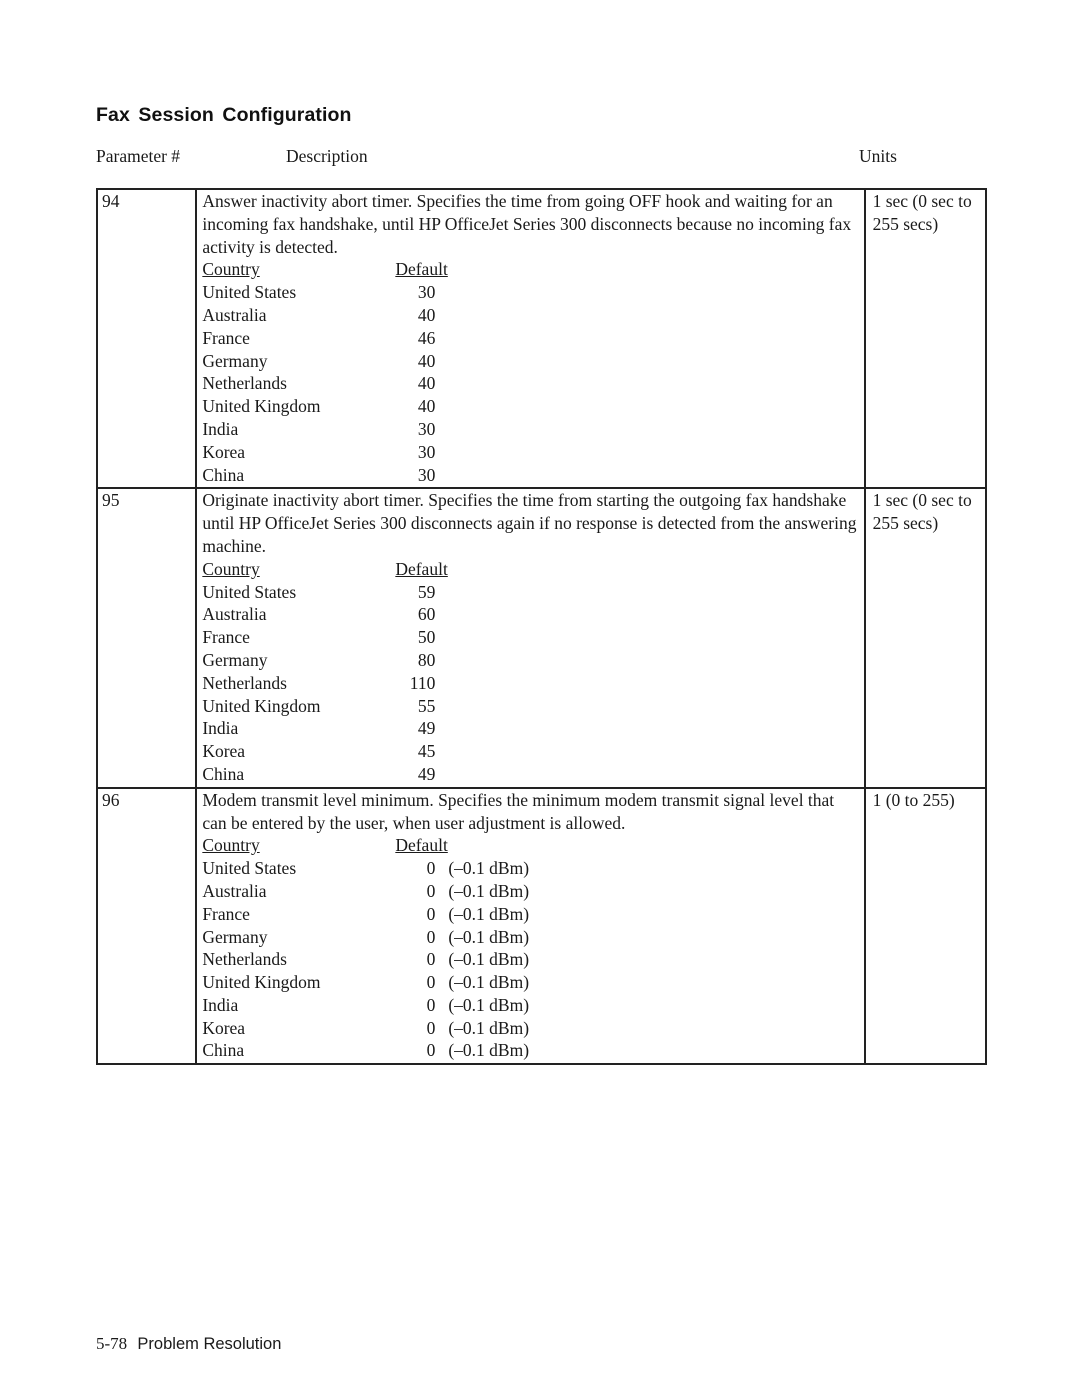 This screenshot has width=1080, height=1397. What do you see at coordinates (532, 937) in the screenshot?
I see `country-default-row: Germany 0 (–0.1 dBm)` at bounding box center [532, 937].